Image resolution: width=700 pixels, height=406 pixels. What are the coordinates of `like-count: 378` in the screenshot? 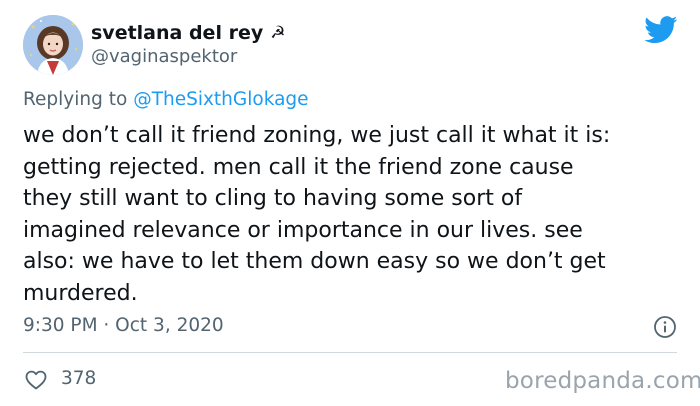 It's located at (79, 378).